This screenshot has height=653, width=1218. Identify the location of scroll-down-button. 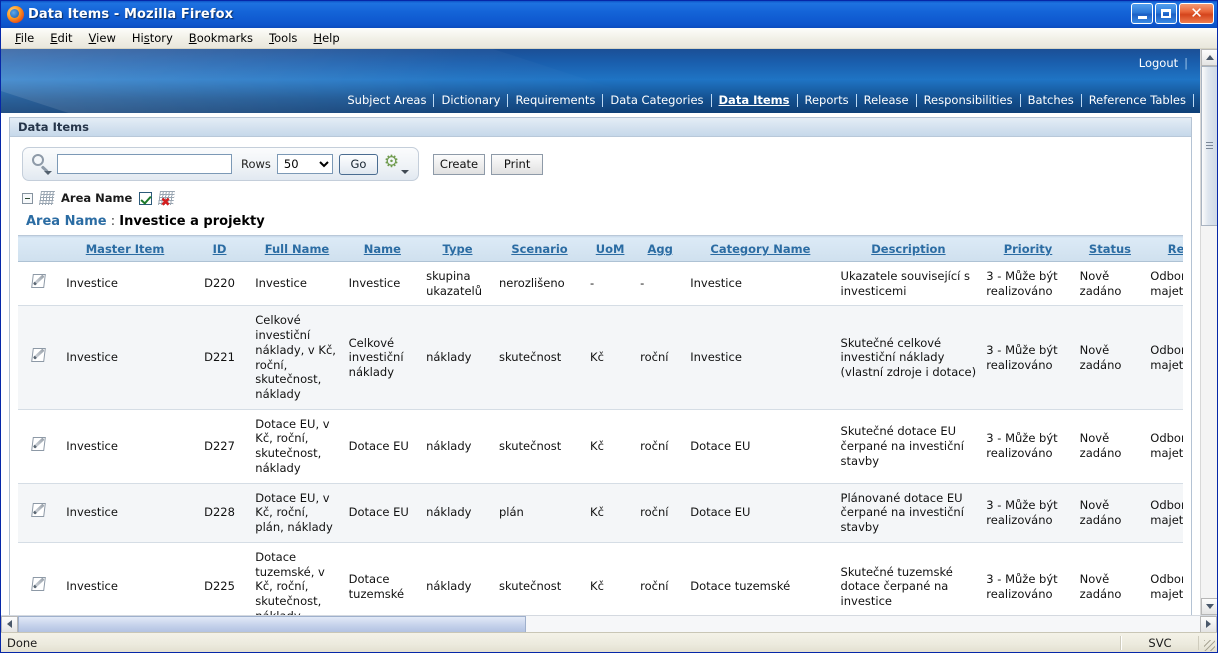
(1209, 606).